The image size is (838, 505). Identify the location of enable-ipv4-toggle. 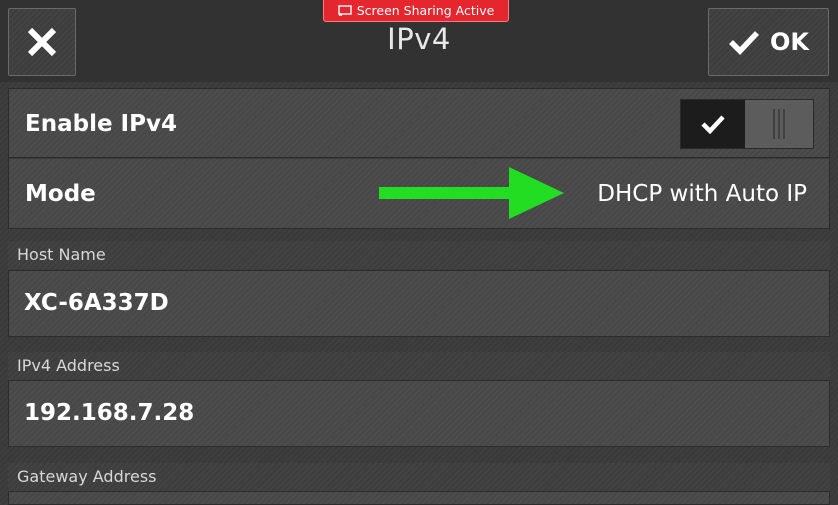
(747, 124).